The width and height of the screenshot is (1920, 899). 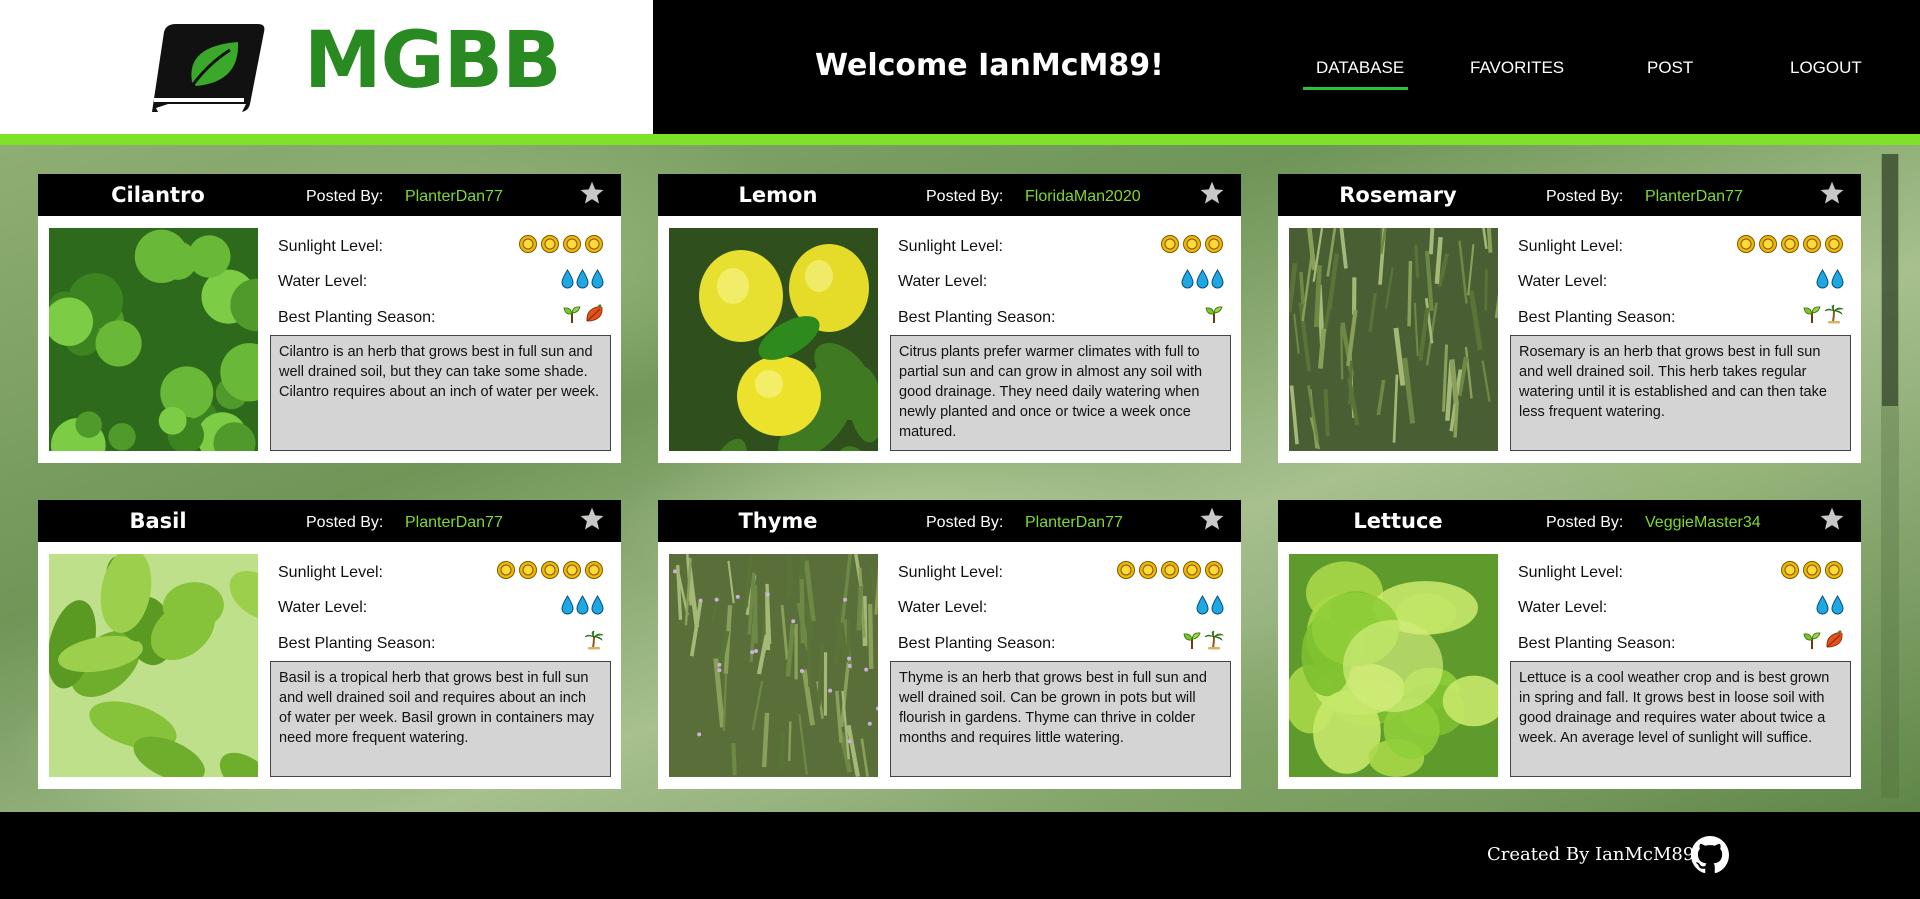 What do you see at coordinates (1398, 195) in the screenshot?
I see `plant-name: Rosemary` at bounding box center [1398, 195].